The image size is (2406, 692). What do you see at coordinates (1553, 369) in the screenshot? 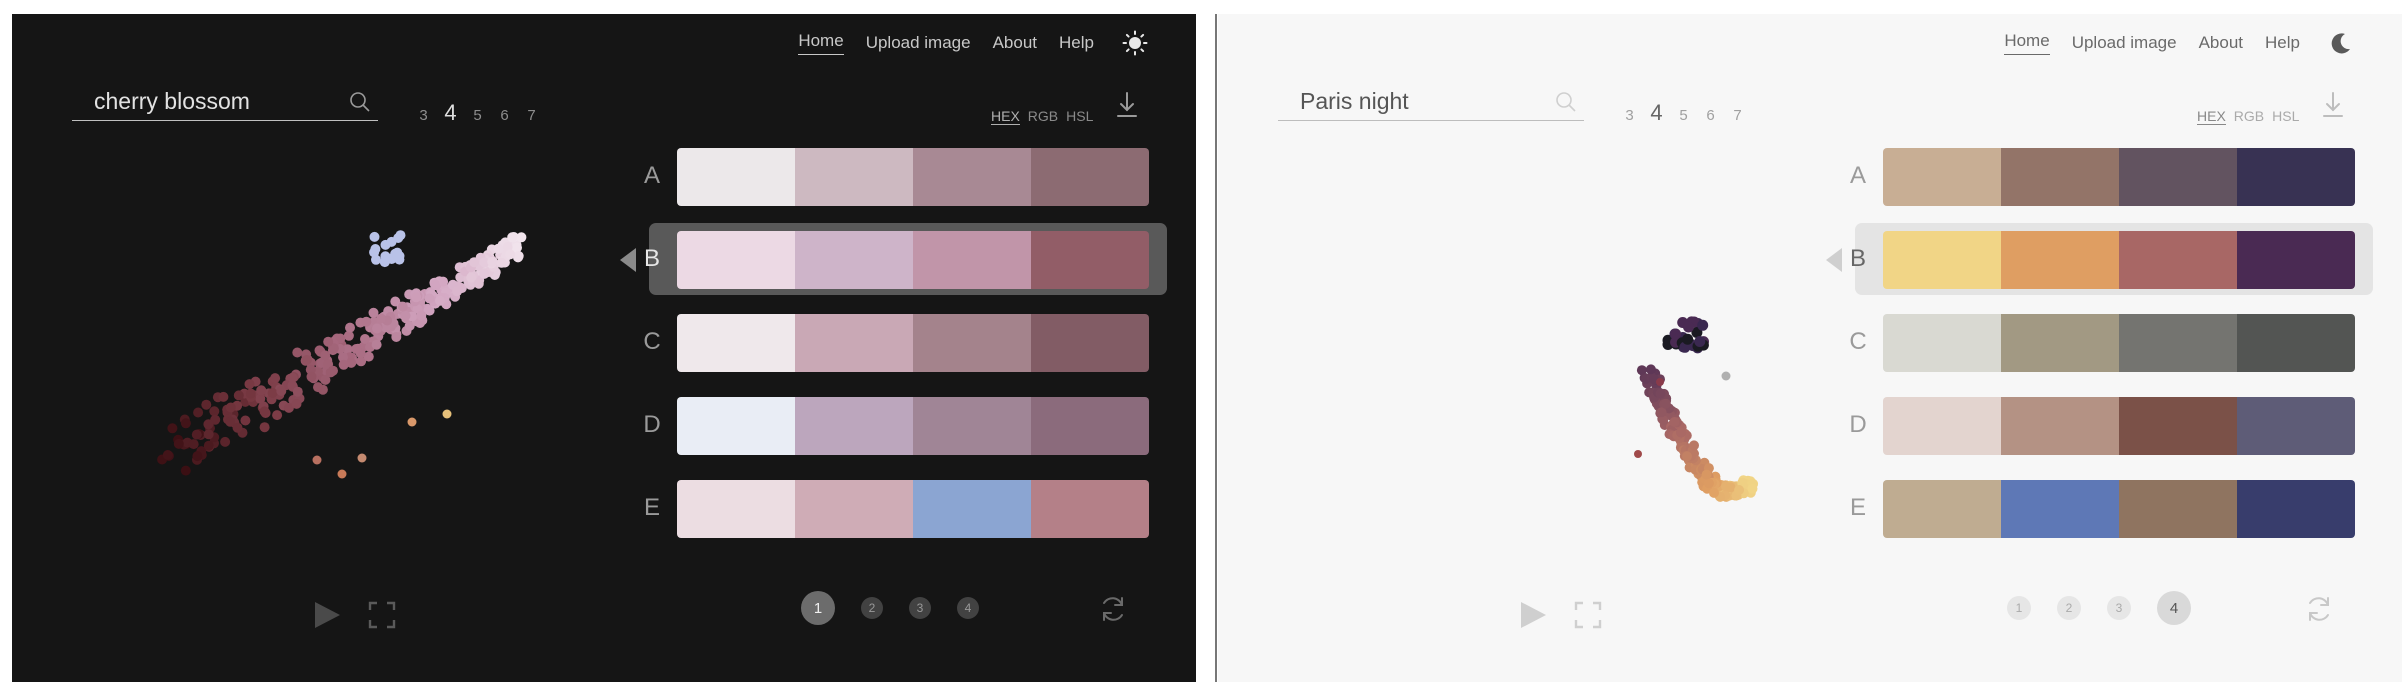
I see `color-scatter-plot` at bounding box center [1553, 369].